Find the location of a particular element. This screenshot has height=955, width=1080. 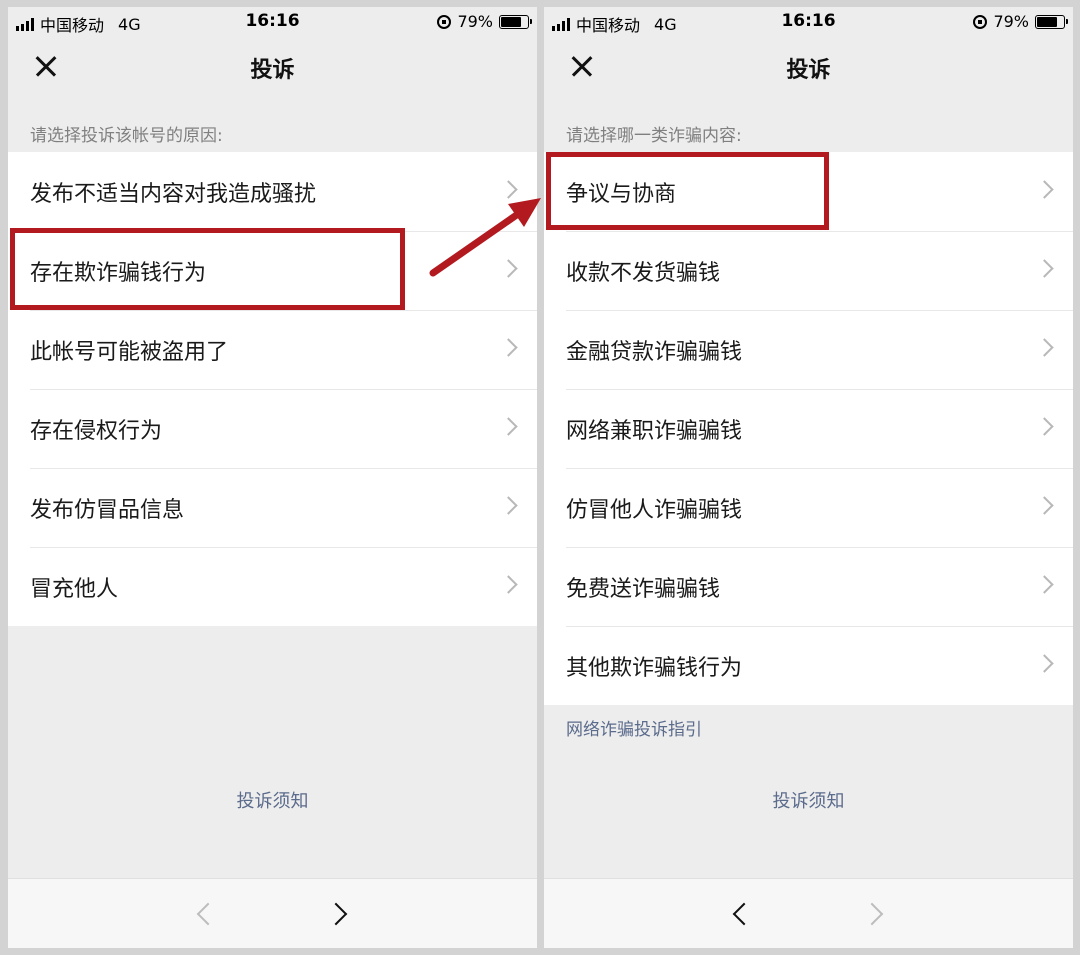

list-item-label: 存在欺诈骗钱行为 is located at coordinates (118, 273).